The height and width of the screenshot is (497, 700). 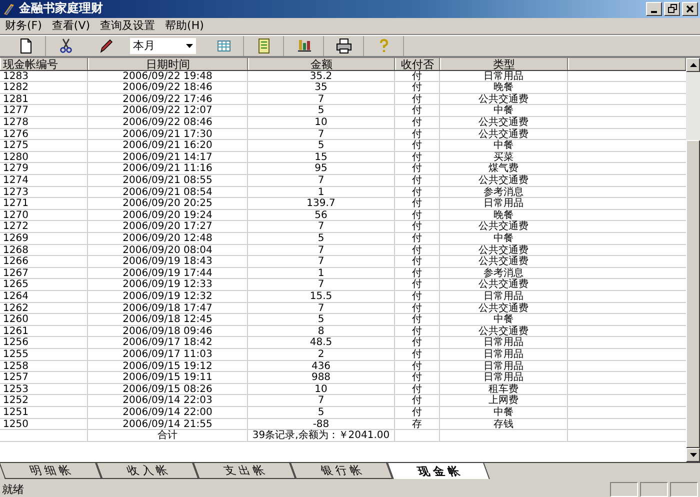 What do you see at coordinates (654, 9) in the screenshot?
I see `minimize-button` at bounding box center [654, 9].